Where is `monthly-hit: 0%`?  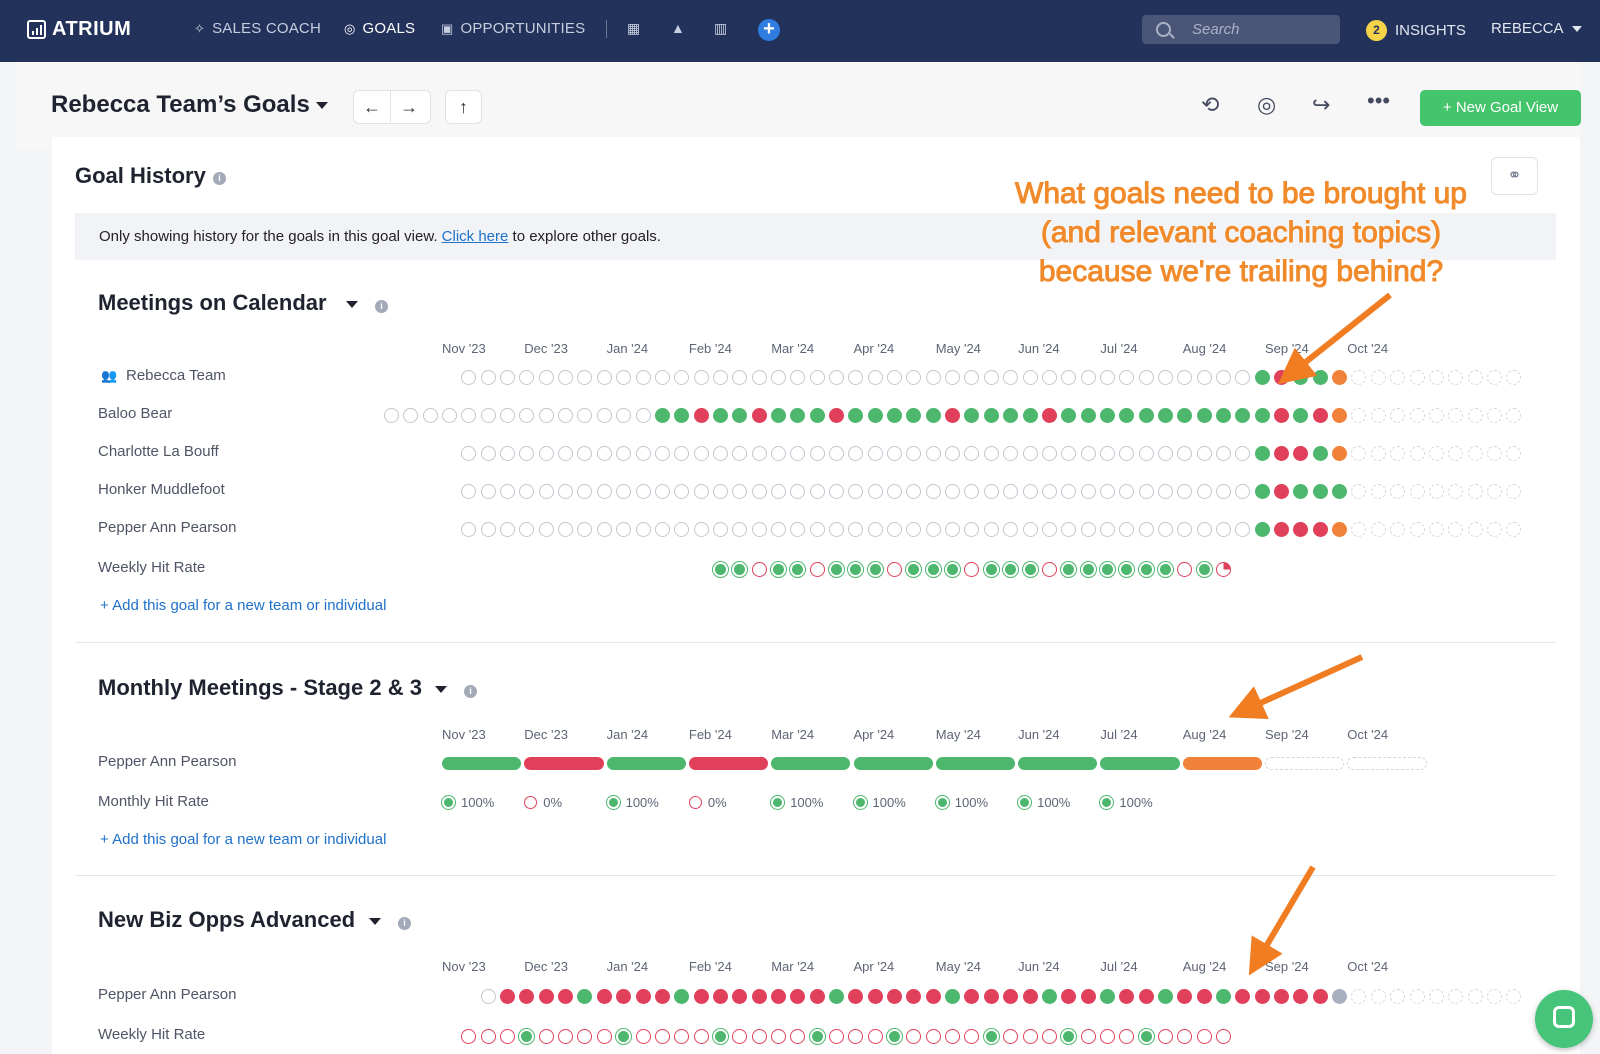 monthly-hit: 0% is located at coordinates (543, 802).